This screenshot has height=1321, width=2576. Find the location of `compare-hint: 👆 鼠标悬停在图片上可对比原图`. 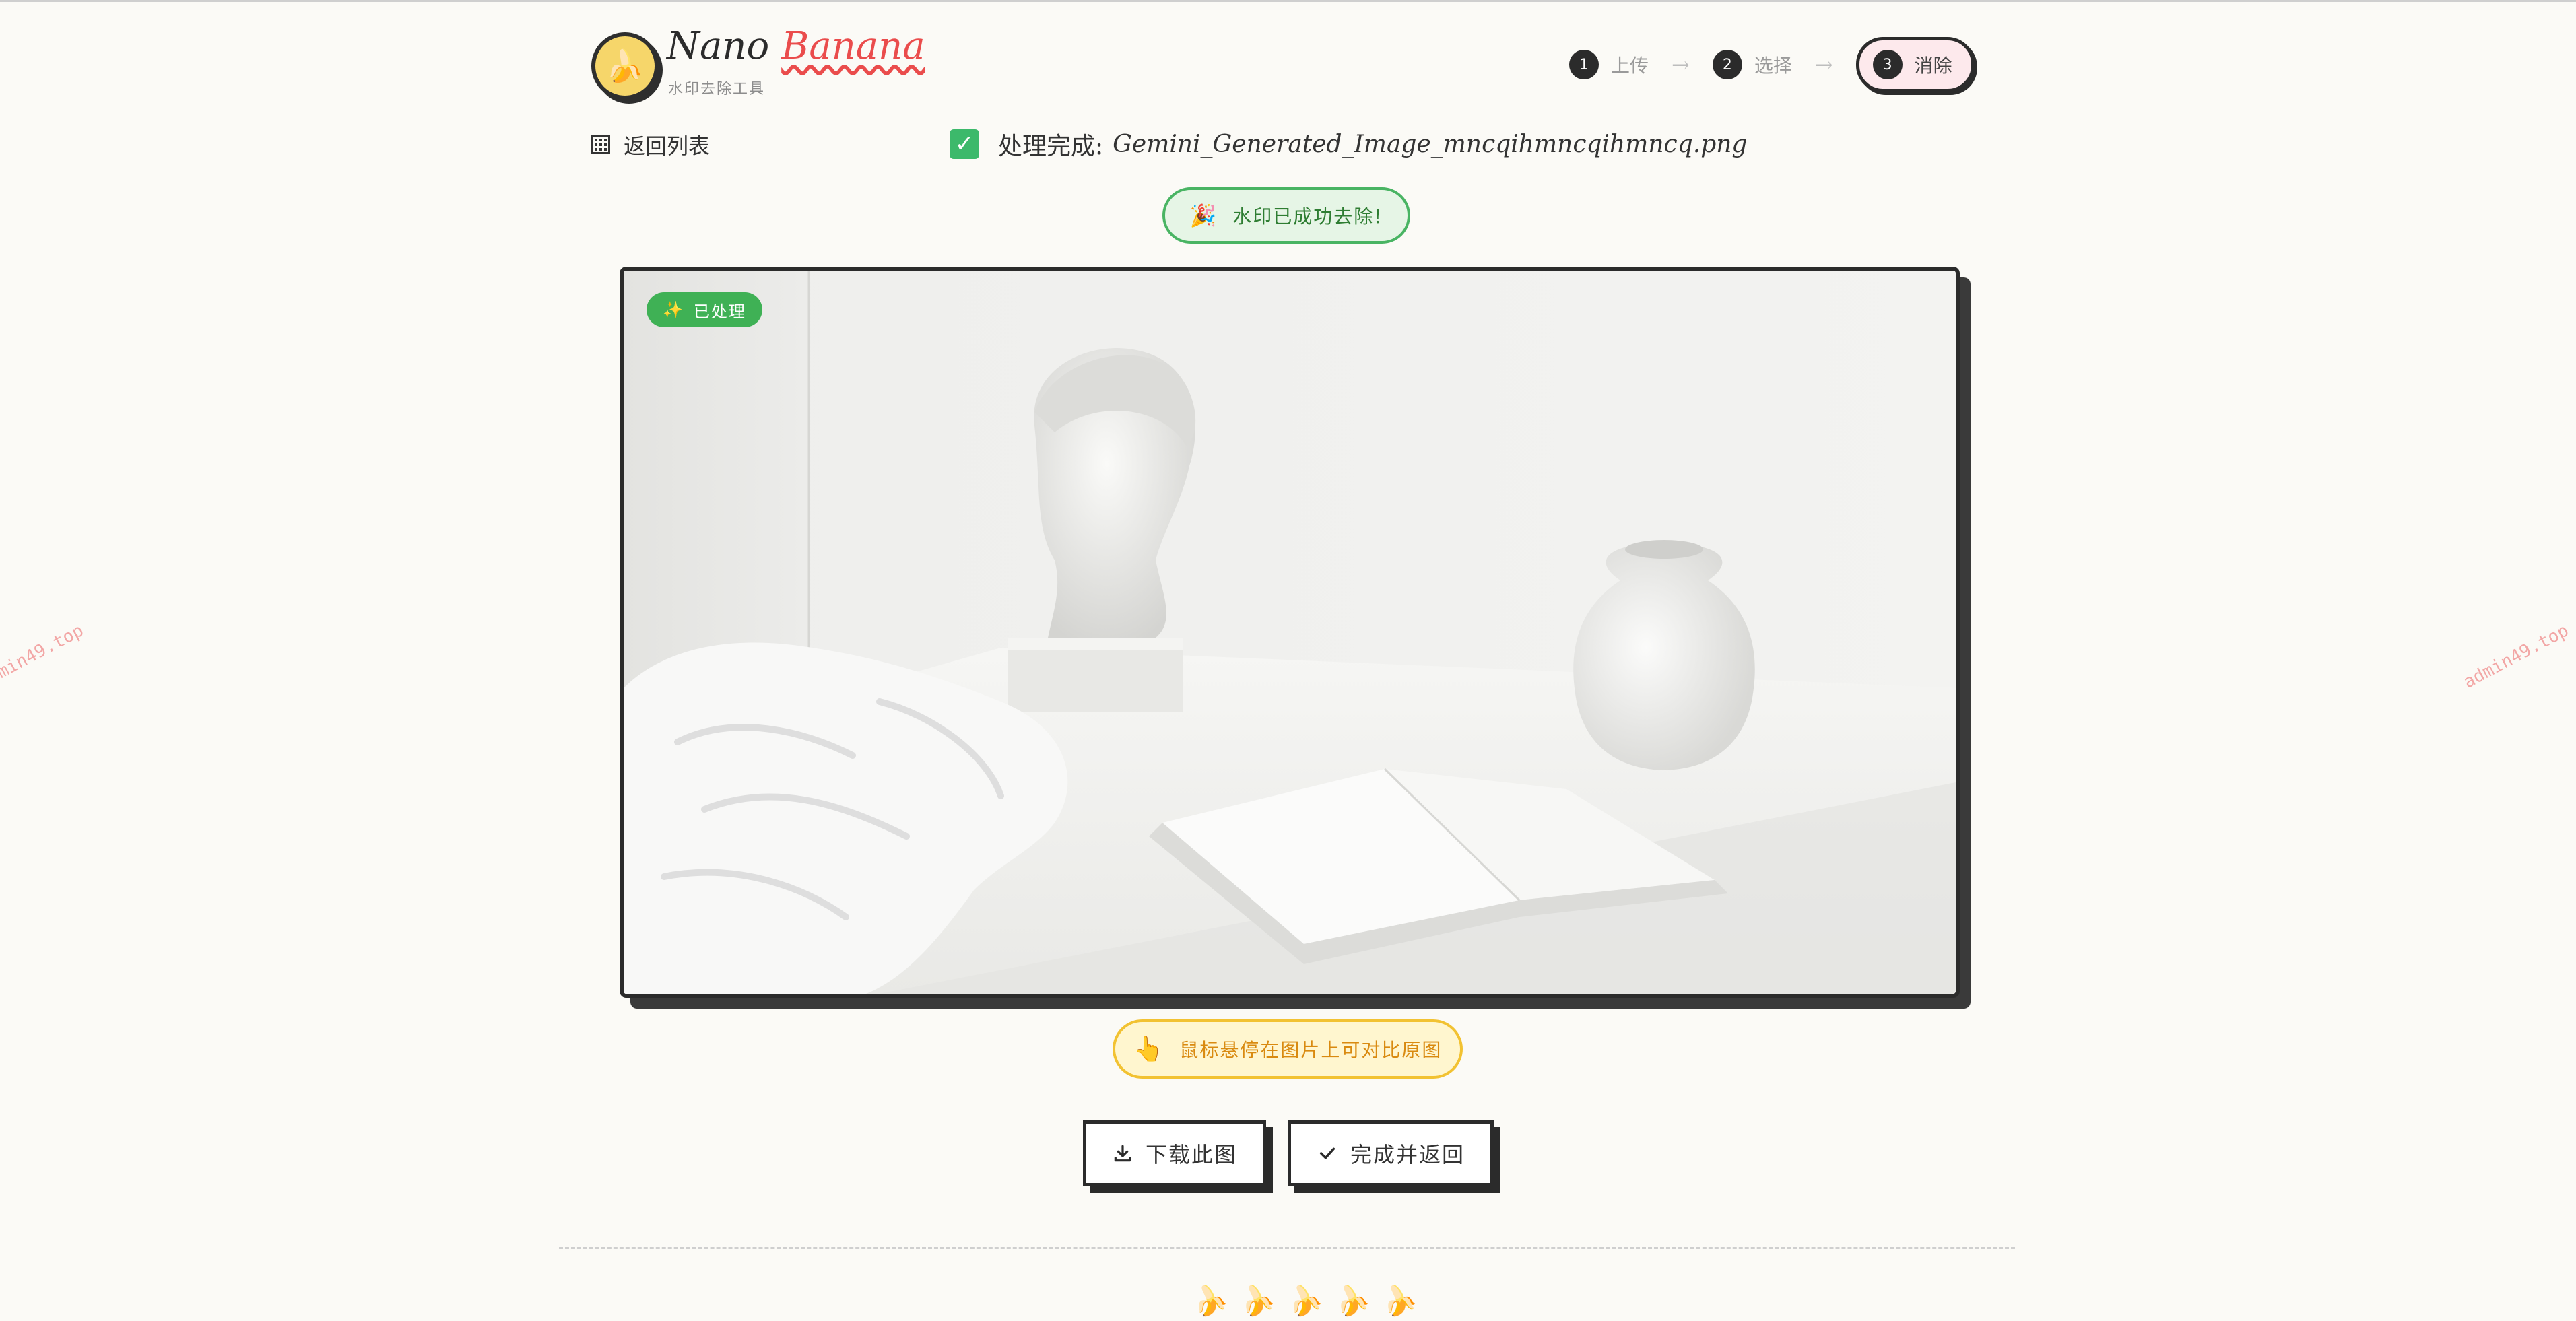

compare-hint: 👆 鼠标悬停在图片上可对比原图 is located at coordinates (1288, 1049).